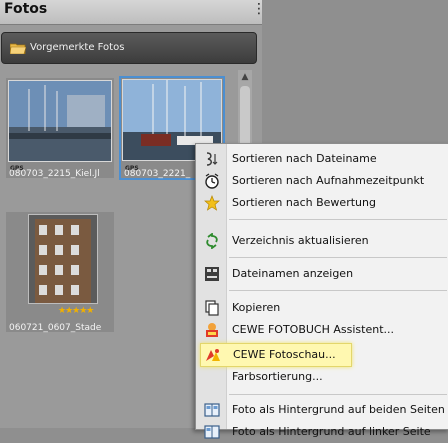  I want to click on menu-item-label: Foto als Hintergrund auf linker Seite, so click(331, 431).